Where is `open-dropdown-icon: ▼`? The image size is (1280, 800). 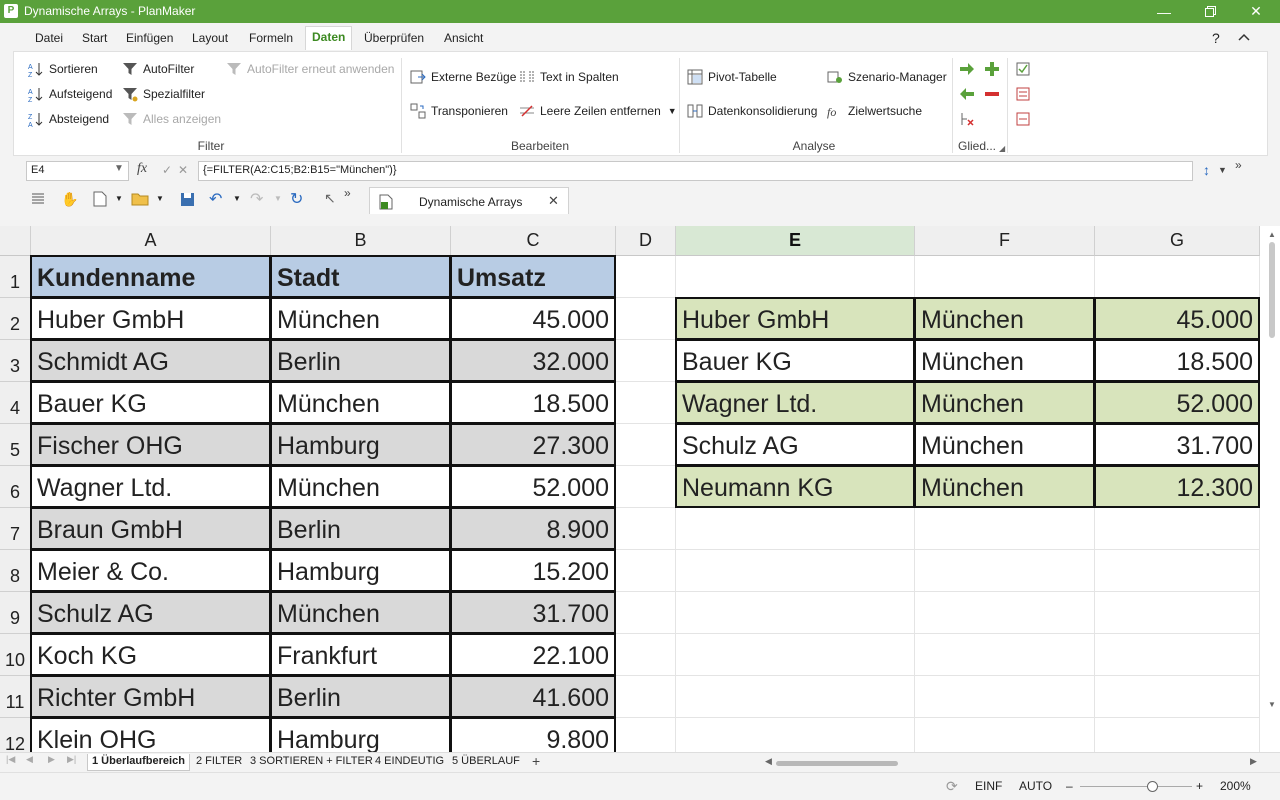
open-dropdown-icon: ▼ is located at coordinates (160, 198).